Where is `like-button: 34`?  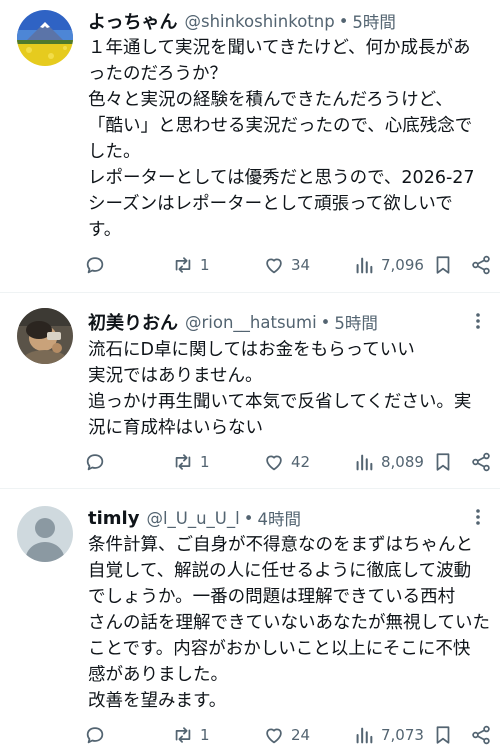
like-button: 34 is located at coordinates (286, 265).